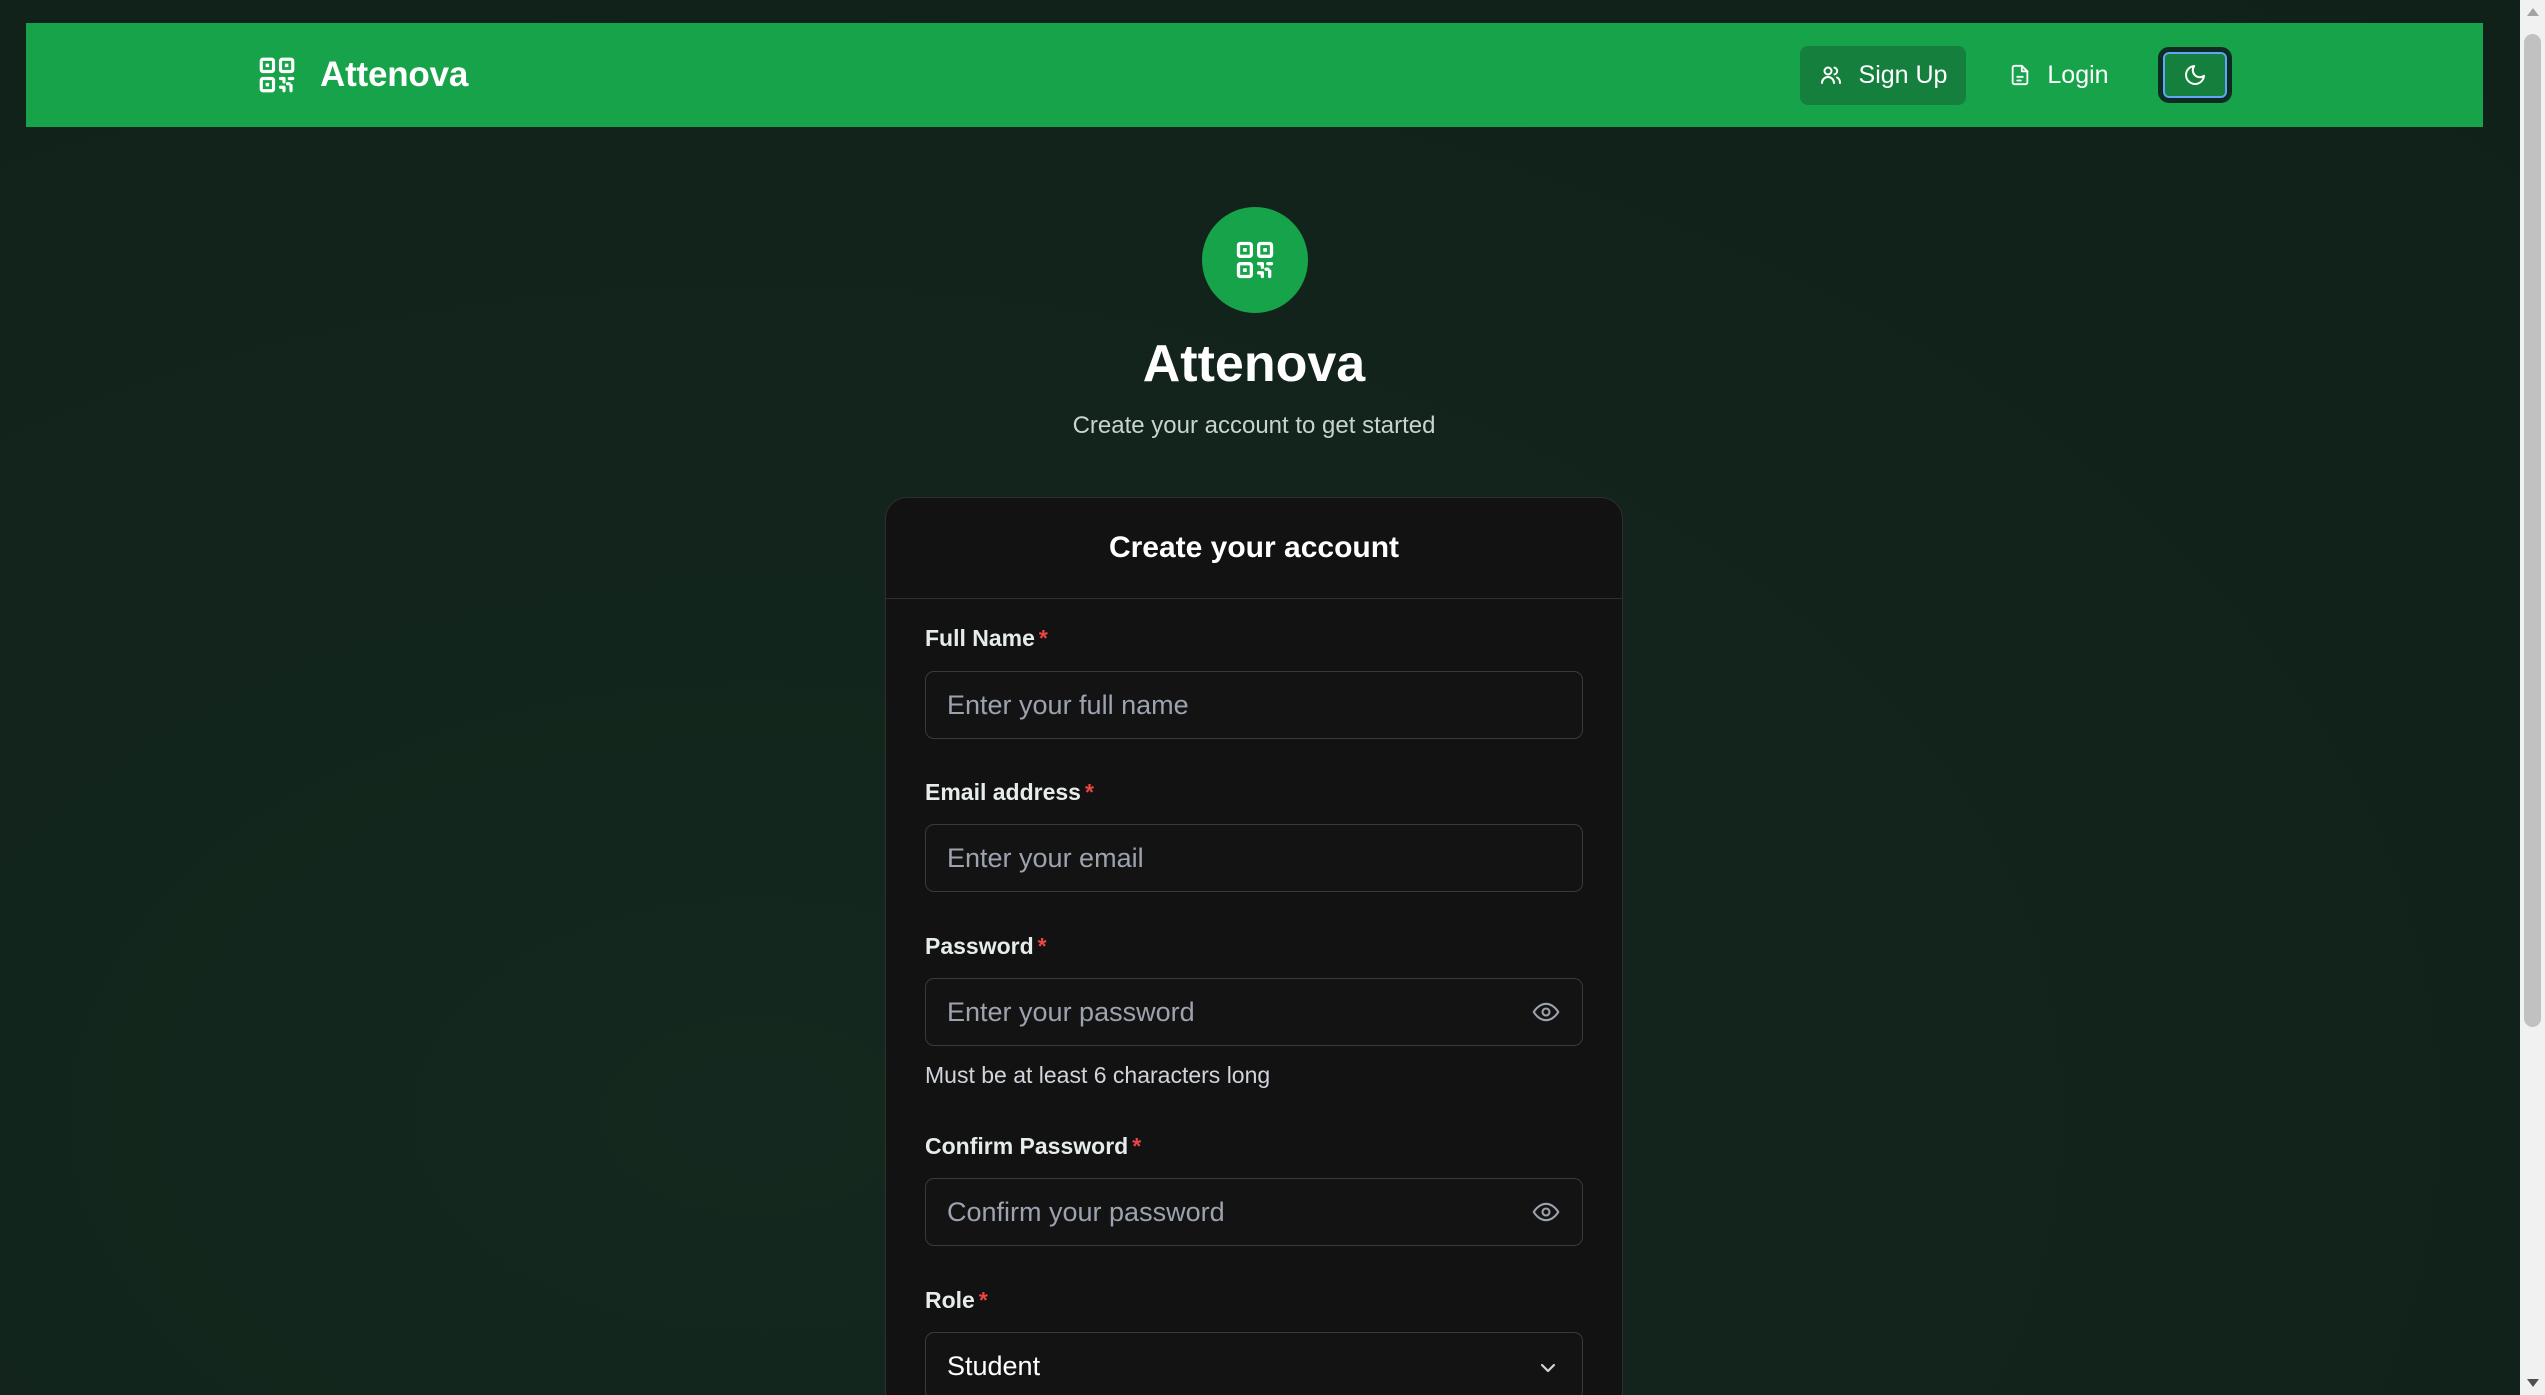 This screenshot has height=1395, width=2545. What do you see at coordinates (1045, 857) in the screenshot?
I see `email-placeholder: Enter your email` at bounding box center [1045, 857].